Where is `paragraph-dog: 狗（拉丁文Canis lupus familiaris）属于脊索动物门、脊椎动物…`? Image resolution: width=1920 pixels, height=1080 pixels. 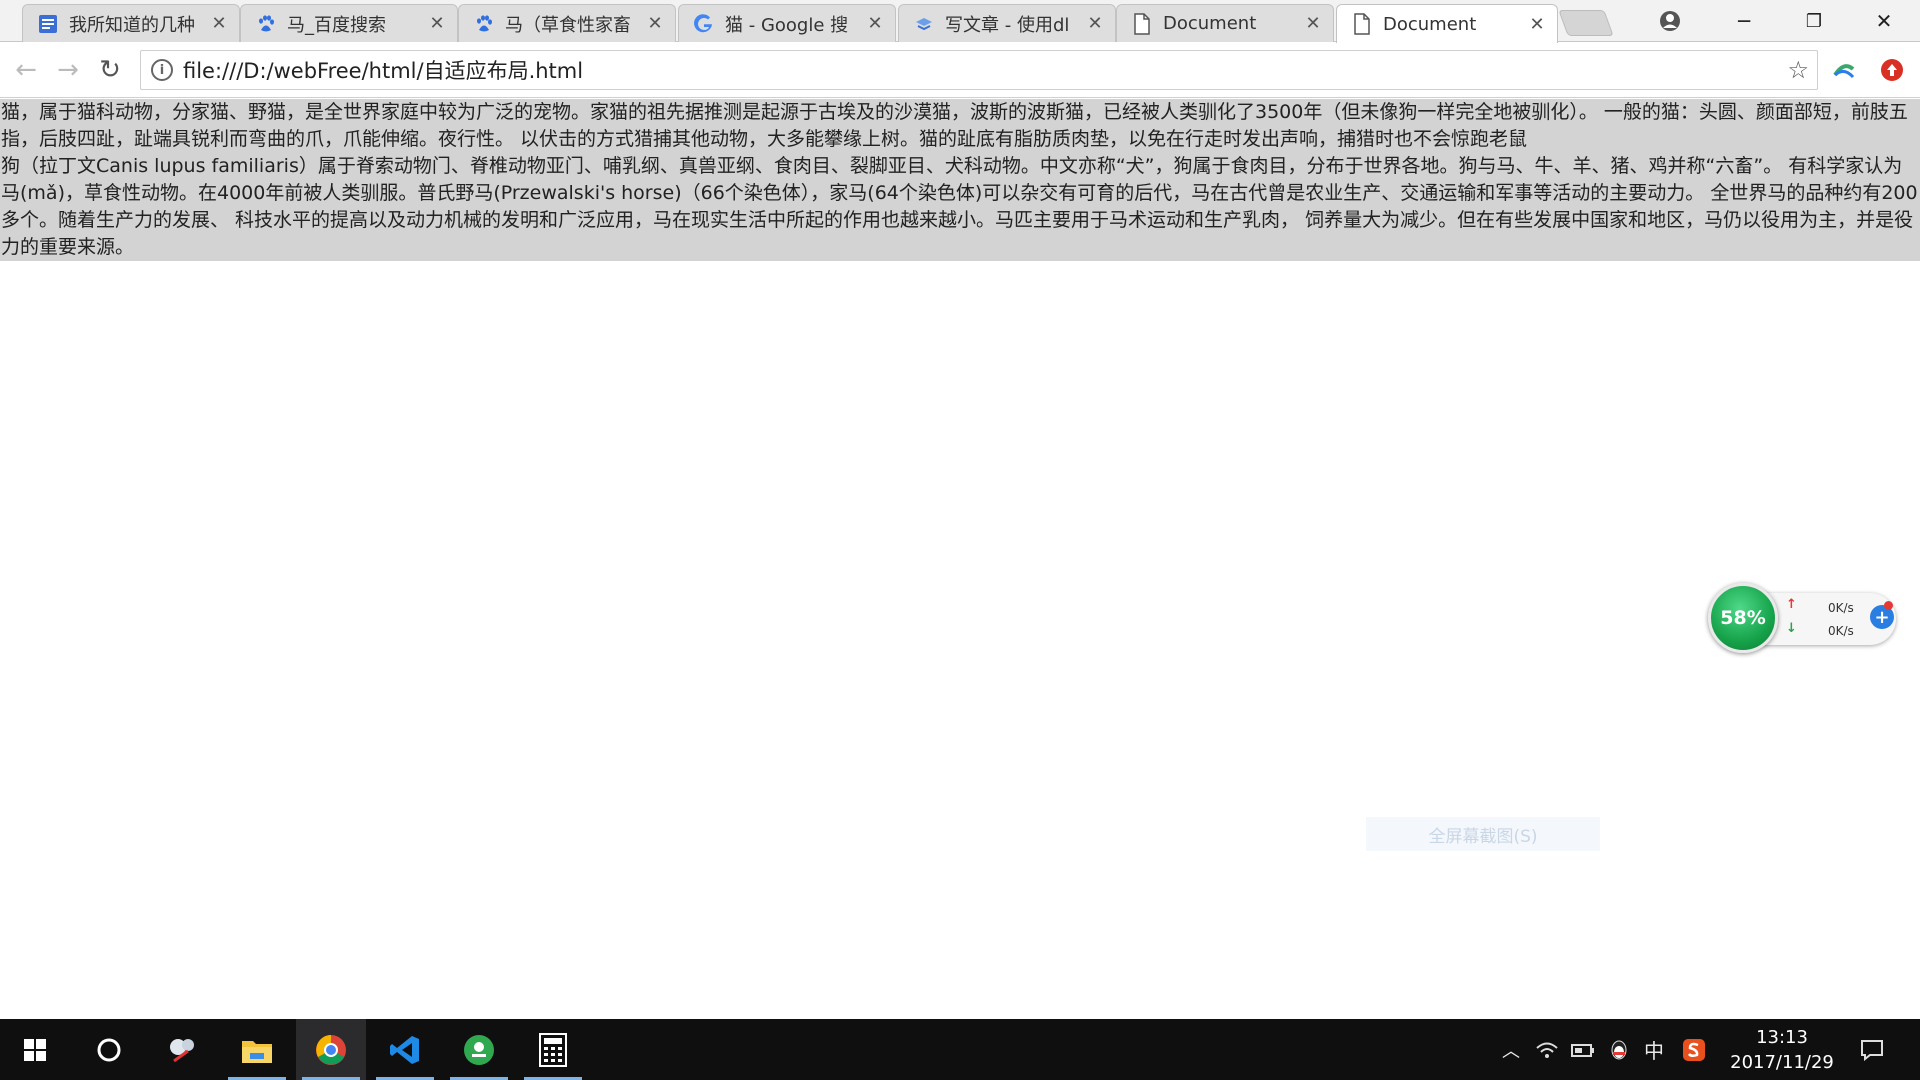 paragraph-dog: 狗（拉丁文Canis lupus familiaris）属于脊索动物门、脊椎动物… is located at coordinates (960, 166).